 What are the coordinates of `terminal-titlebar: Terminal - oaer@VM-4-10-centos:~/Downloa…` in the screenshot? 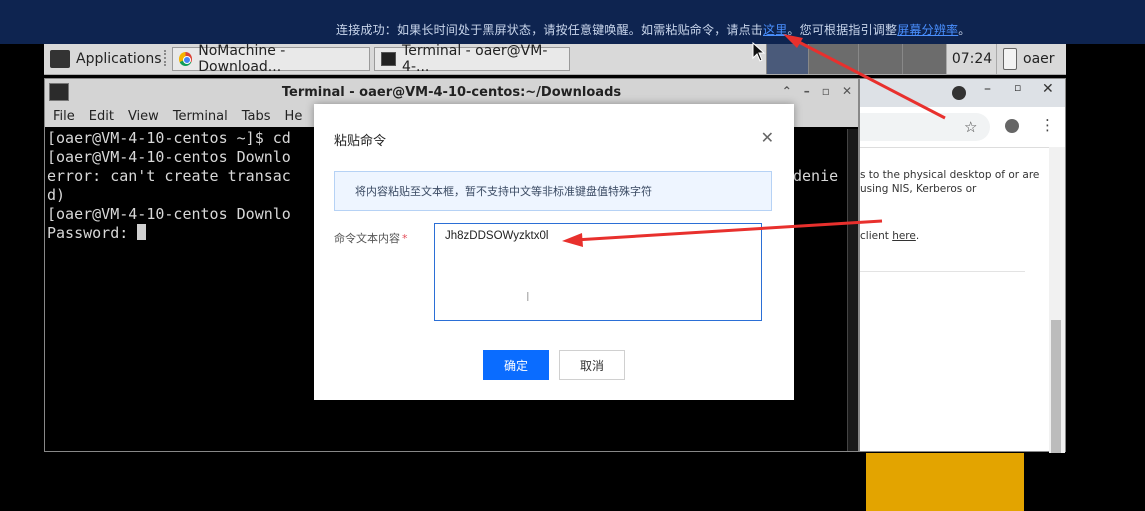 It's located at (451, 92).